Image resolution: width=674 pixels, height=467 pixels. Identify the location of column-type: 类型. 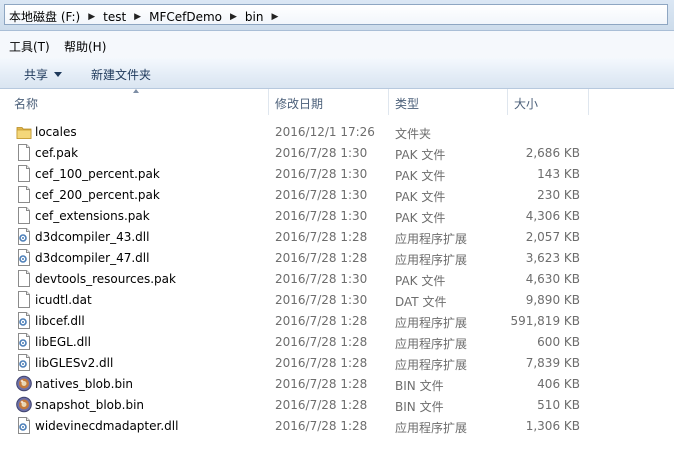
(407, 103).